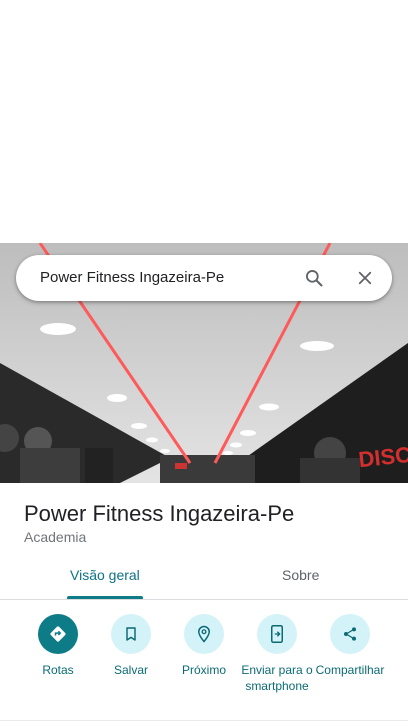 The height and width of the screenshot is (726, 408). Describe the element at coordinates (132, 278) in the screenshot. I see `search-input: Power Fitness Ingazeira-Pe` at that location.